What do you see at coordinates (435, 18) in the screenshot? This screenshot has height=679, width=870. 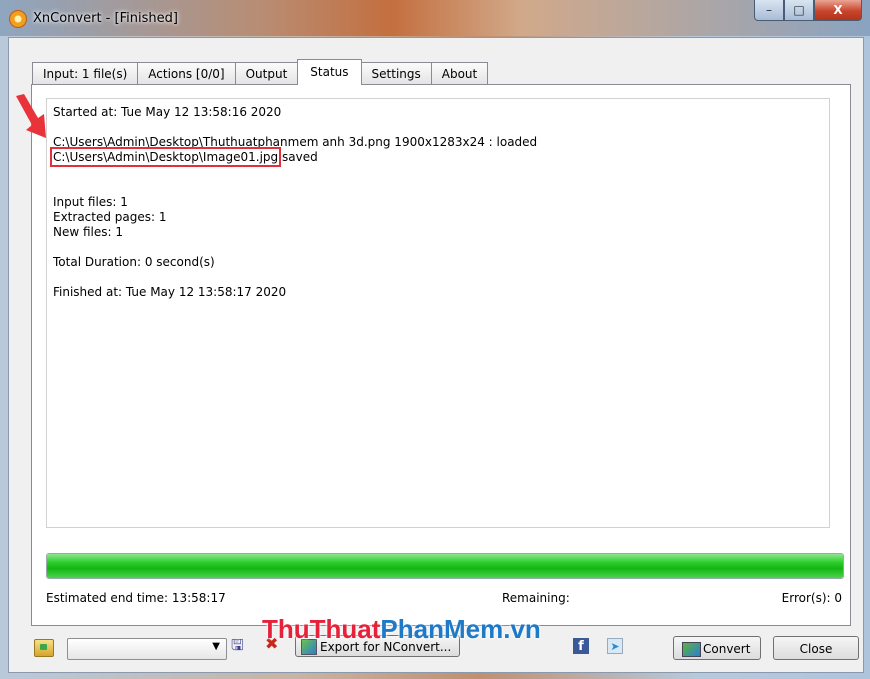 I see `title-bar: XnConvert - [Finished] – □ X` at bounding box center [435, 18].